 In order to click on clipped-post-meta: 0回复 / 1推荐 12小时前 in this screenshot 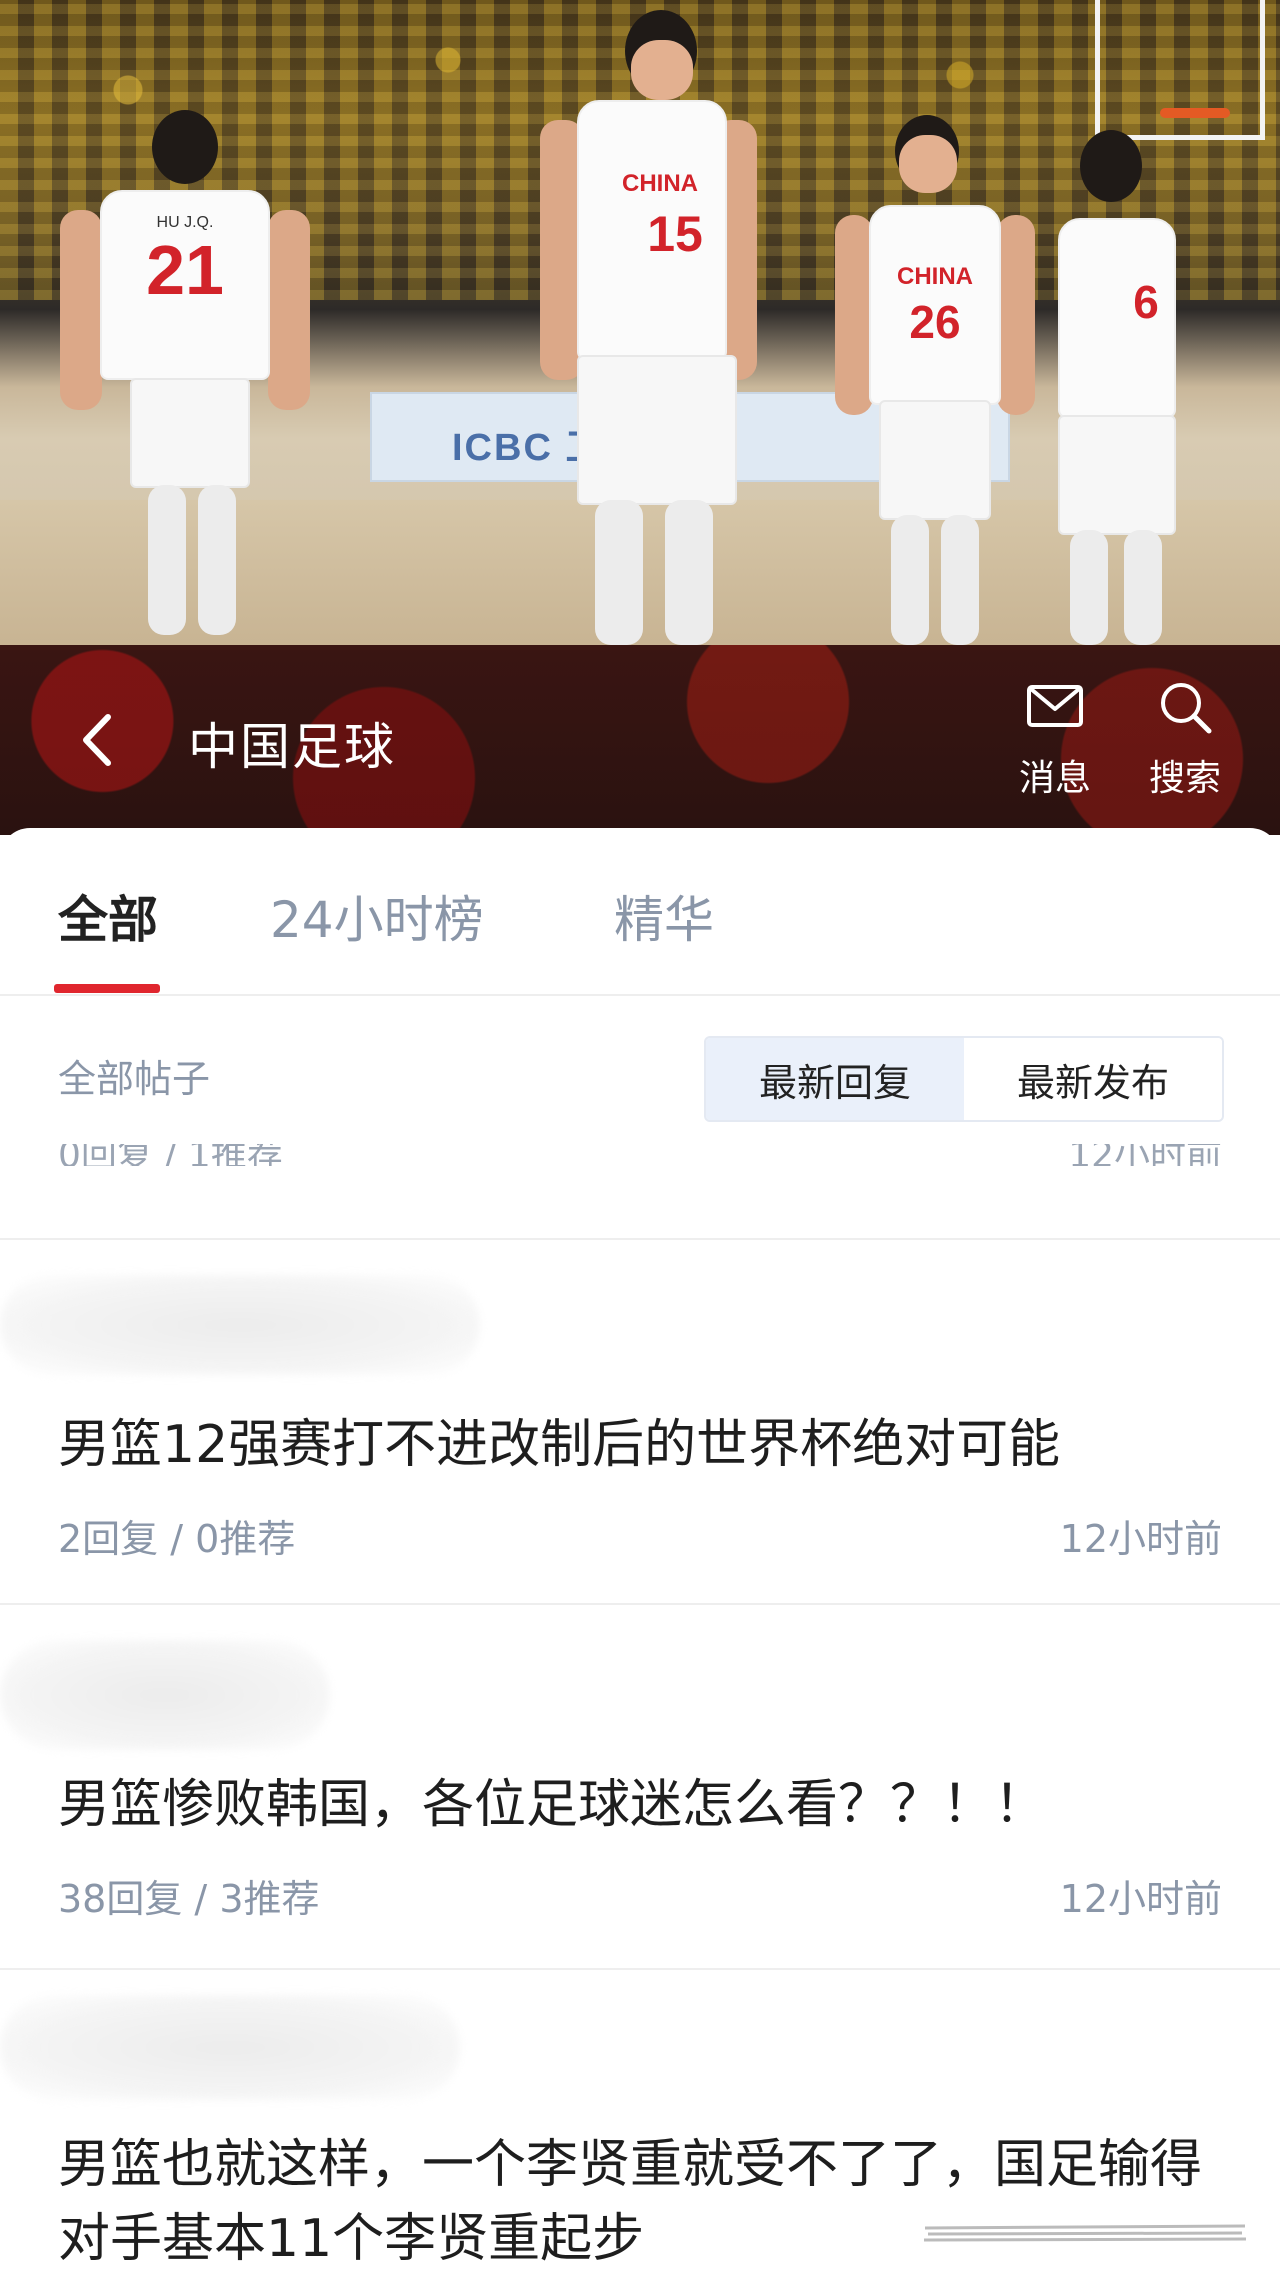, I will do `click(640, 1155)`.